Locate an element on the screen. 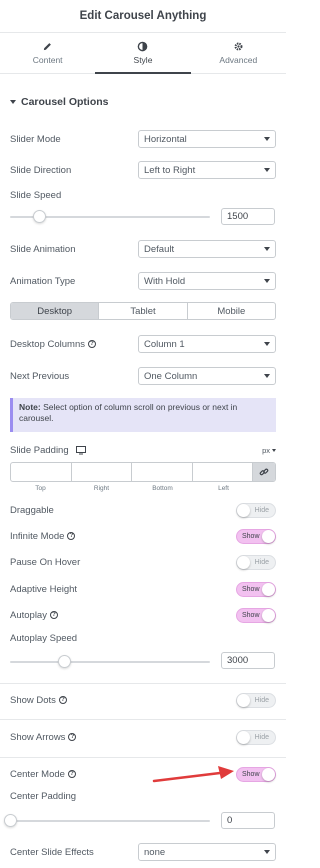  autoplay-speed-row: Autoplay Speed is located at coordinates (143, 638).